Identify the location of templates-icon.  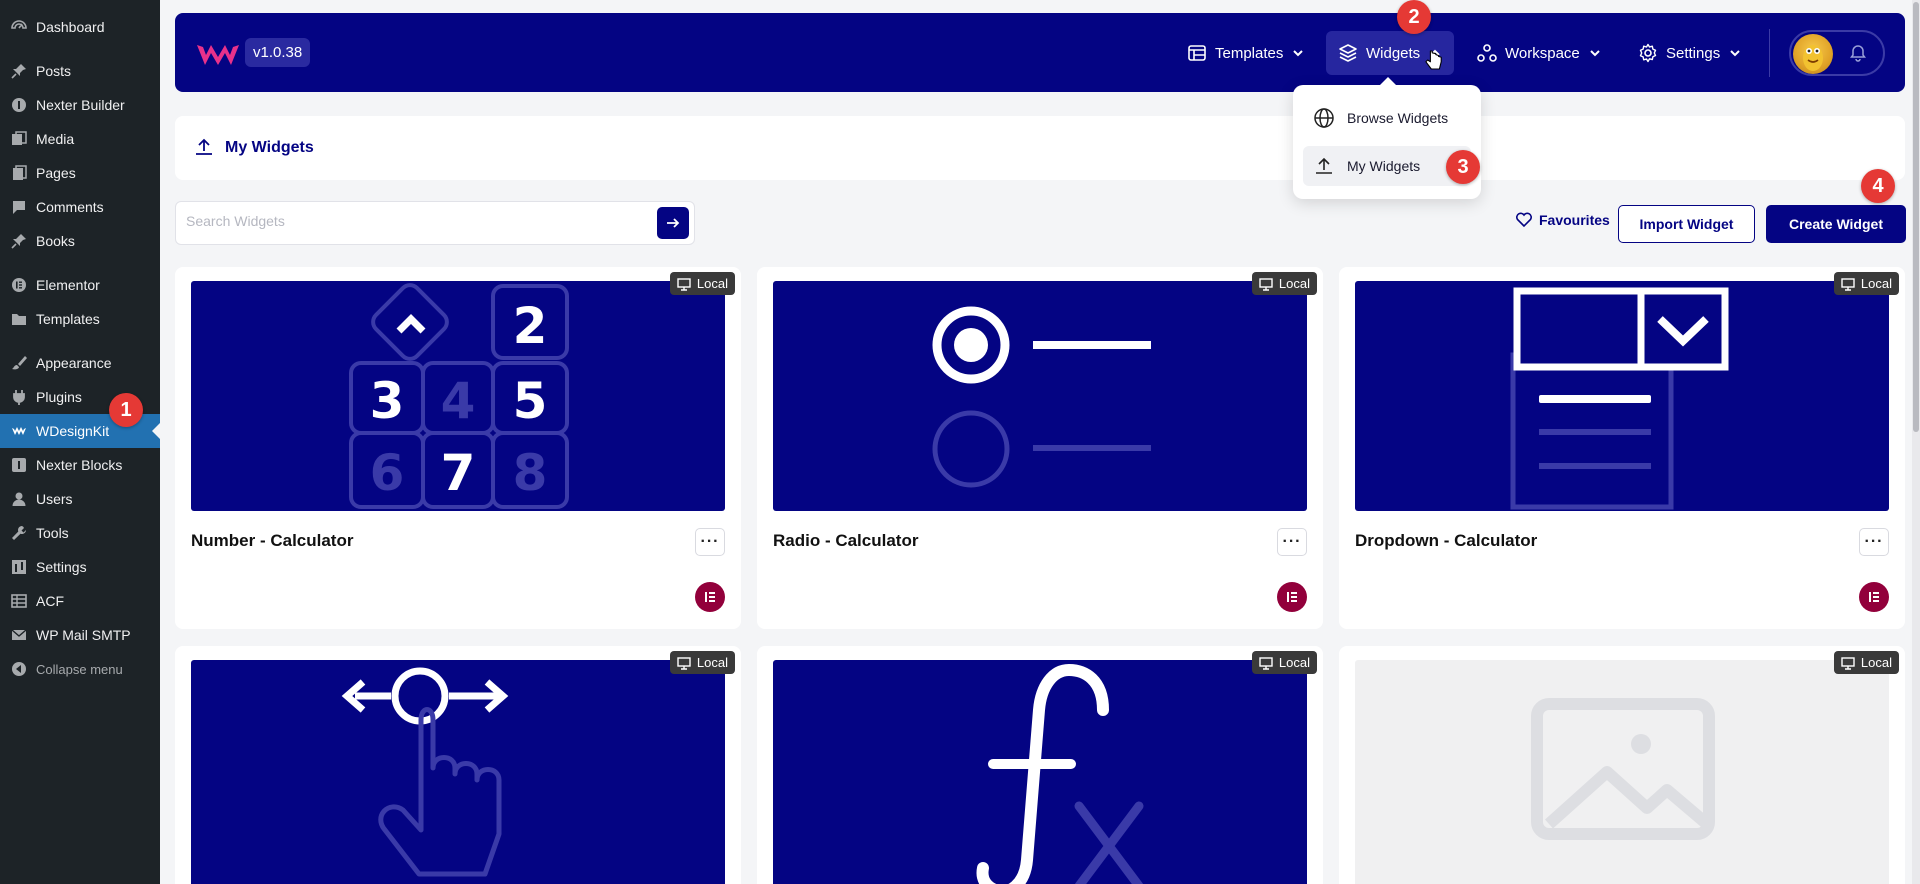
(1197, 53).